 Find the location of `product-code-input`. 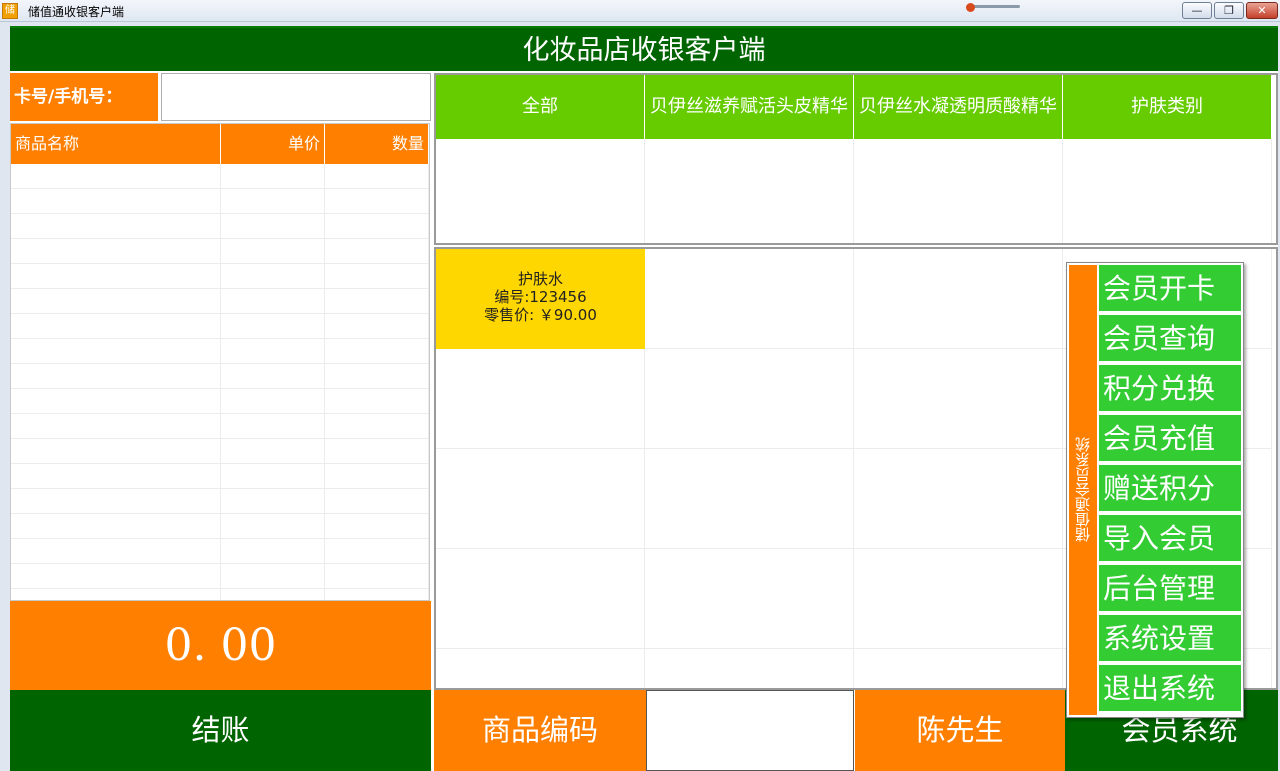

product-code-input is located at coordinates (750, 730).